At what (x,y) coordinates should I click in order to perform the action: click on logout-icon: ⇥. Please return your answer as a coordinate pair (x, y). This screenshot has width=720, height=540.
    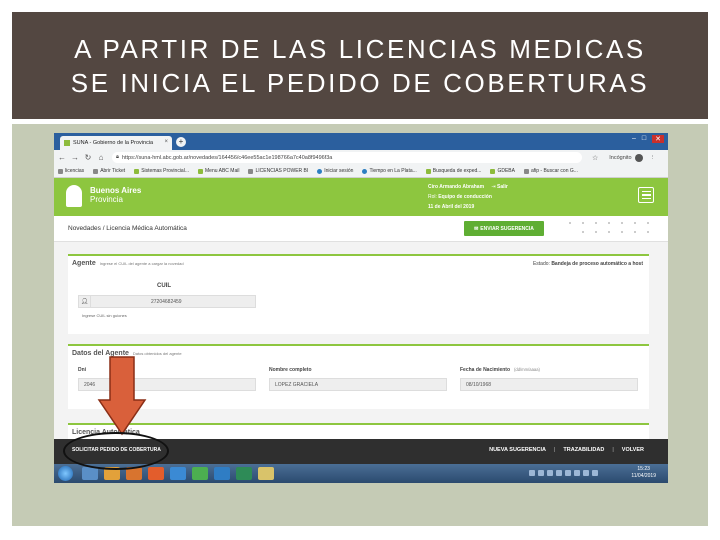
    Looking at the image, I should click on (493, 187).